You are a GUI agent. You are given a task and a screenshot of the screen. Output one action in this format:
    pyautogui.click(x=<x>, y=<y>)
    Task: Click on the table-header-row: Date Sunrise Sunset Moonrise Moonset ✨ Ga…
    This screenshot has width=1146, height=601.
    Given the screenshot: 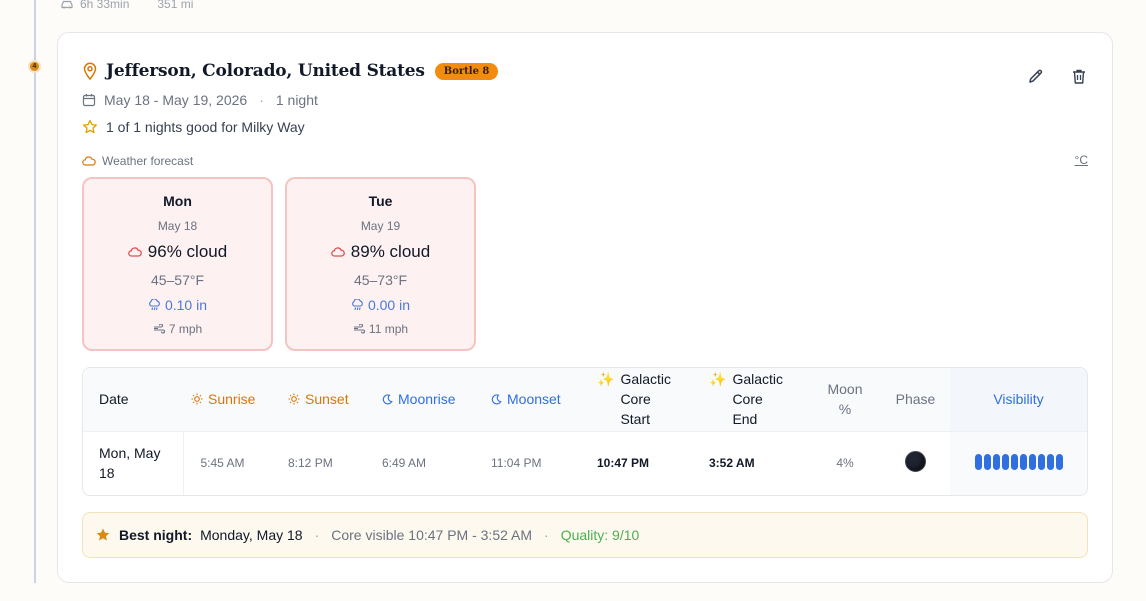 What is the action you would take?
    pyautogui.click(x=585, y=400)
    